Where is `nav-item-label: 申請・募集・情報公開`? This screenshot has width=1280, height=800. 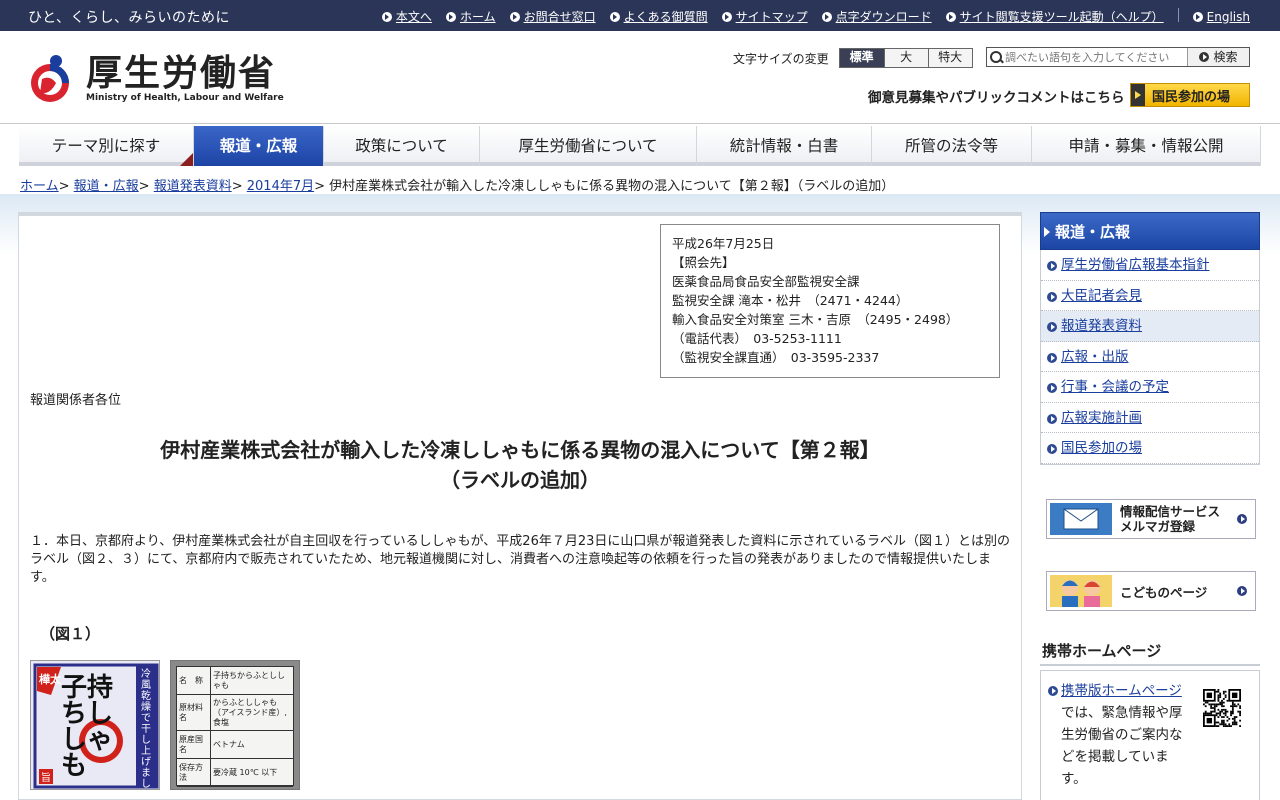
nav-item-label: 申請・募集・情報公開 is located at coordinates (1146, 146).